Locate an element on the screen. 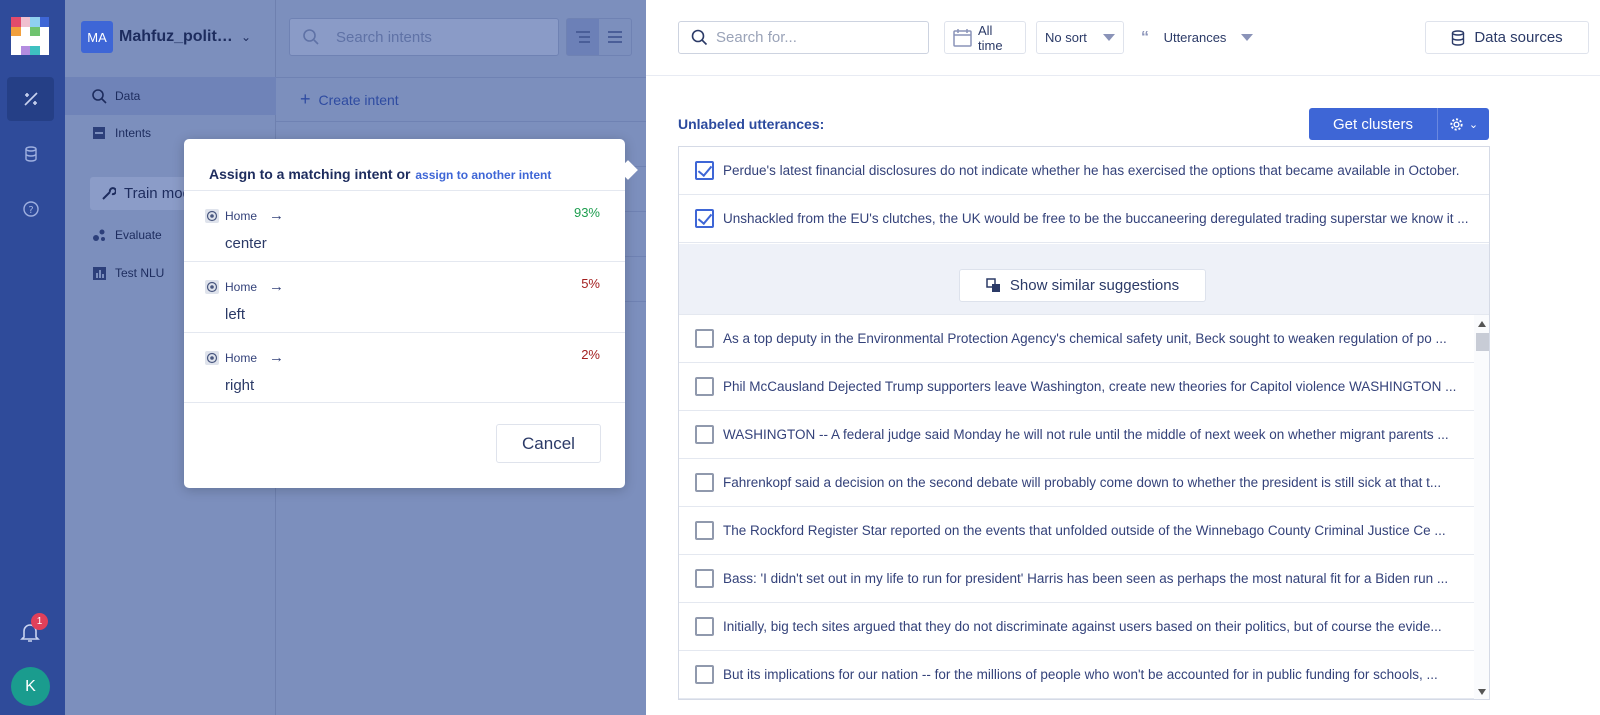 This screenshot has height=715, width=1600. confidence-score: 5% is located at coordinates (590, 283).